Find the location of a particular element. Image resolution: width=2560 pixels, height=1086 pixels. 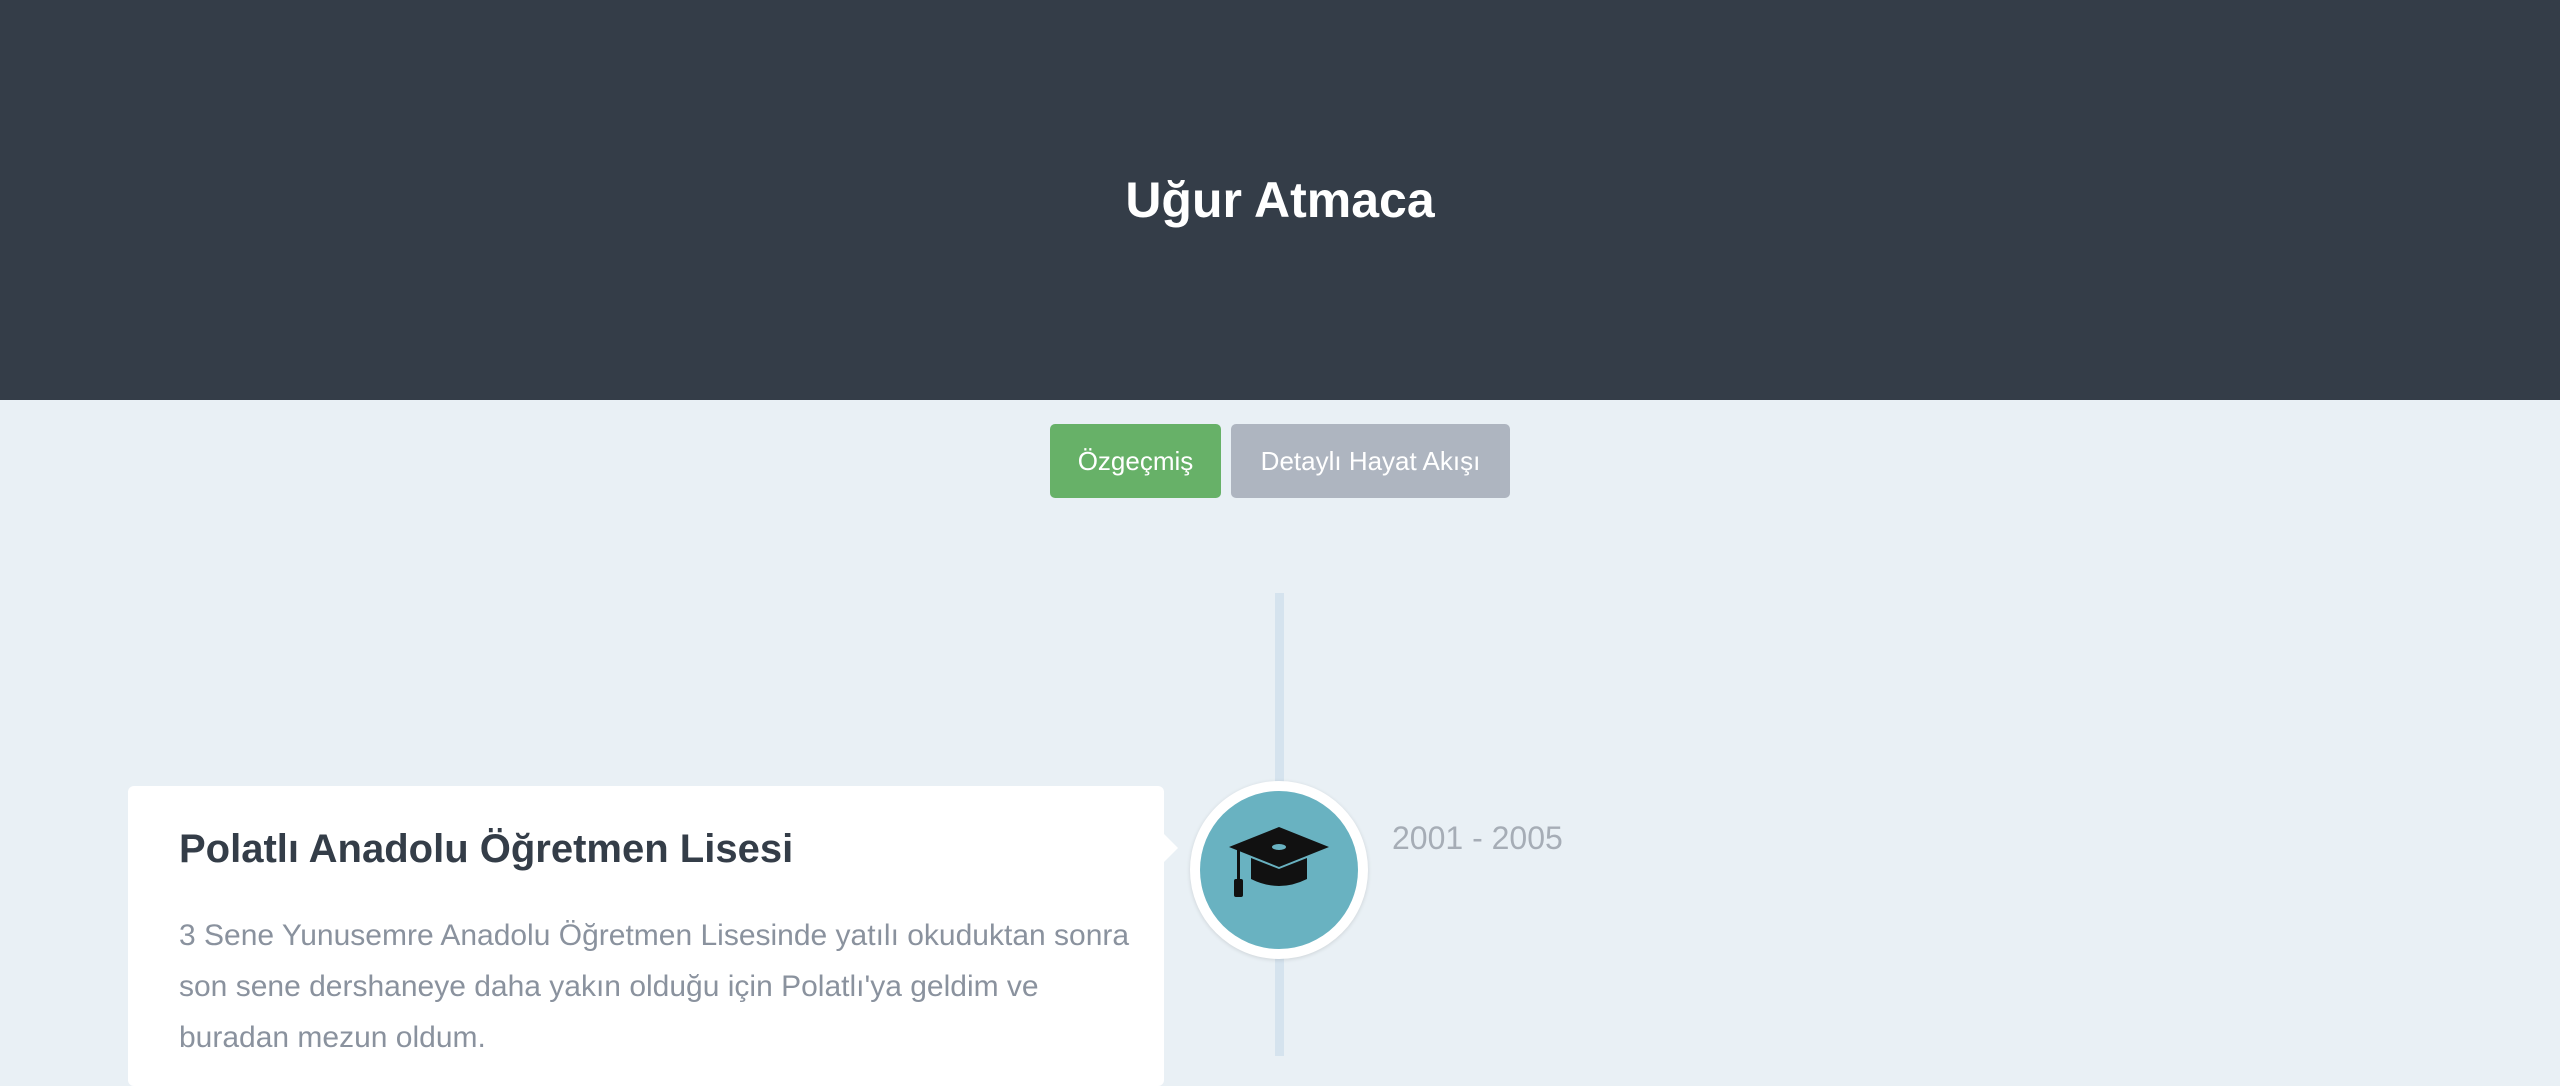

graduation-cap-icon is located at coordinates (1279, 870).